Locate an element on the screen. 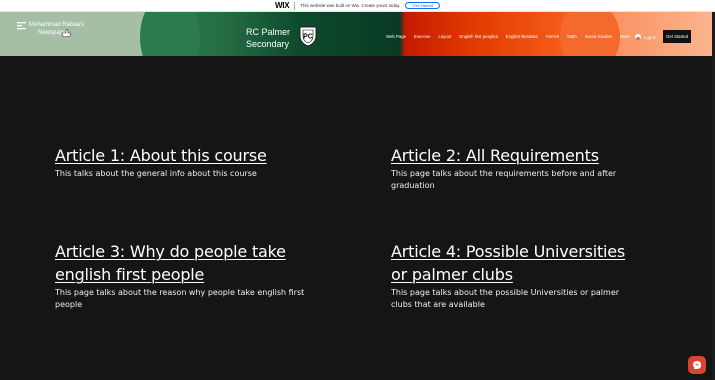 This screenshot has width=715, height=380. hand-cursor-icon is located at coordinates (66, 33).